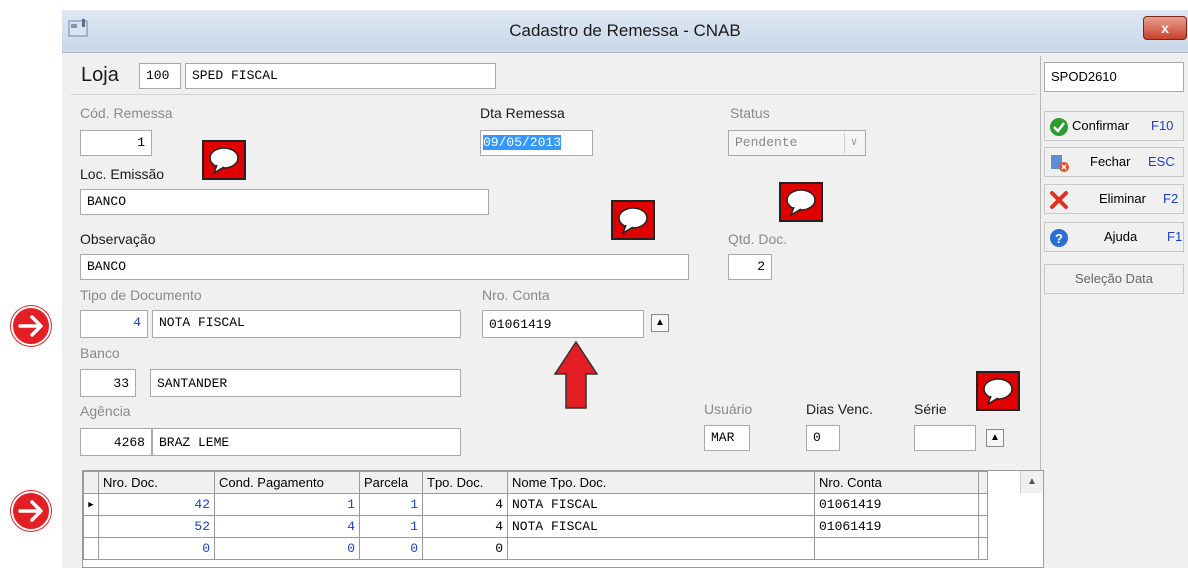  I want to click on row-pointer-icon: ▶, so click(91, 504).